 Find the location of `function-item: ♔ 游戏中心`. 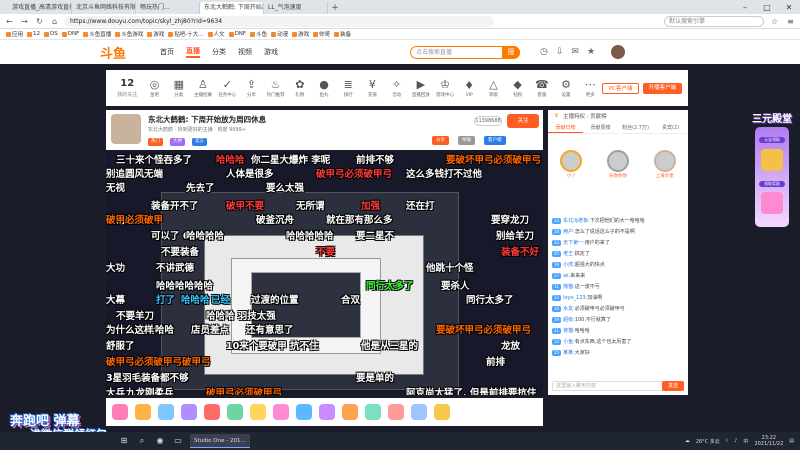

function-item: ♔ 游戏中心 is located at coordinates (445, 88).